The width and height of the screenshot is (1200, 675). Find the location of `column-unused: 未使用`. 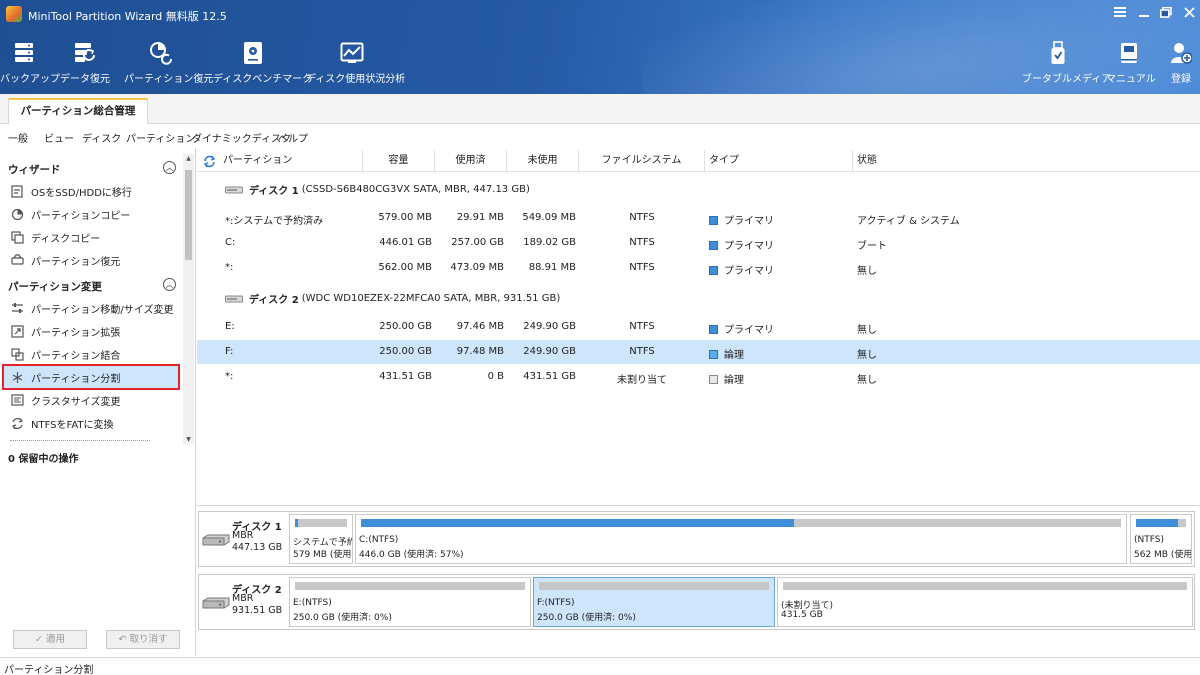

column-unused: 未使用 is located at coordinates (543, 161).